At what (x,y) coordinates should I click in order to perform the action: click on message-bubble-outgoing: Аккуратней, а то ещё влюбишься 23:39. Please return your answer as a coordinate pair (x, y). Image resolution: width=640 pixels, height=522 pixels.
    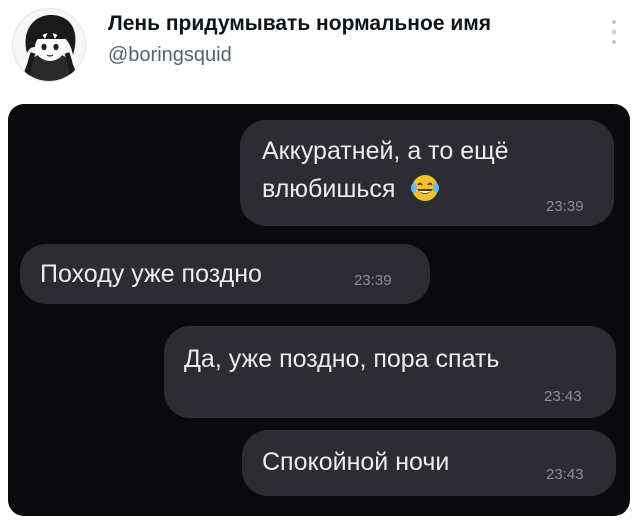
    Looking at the image, I should click on (427, 173).